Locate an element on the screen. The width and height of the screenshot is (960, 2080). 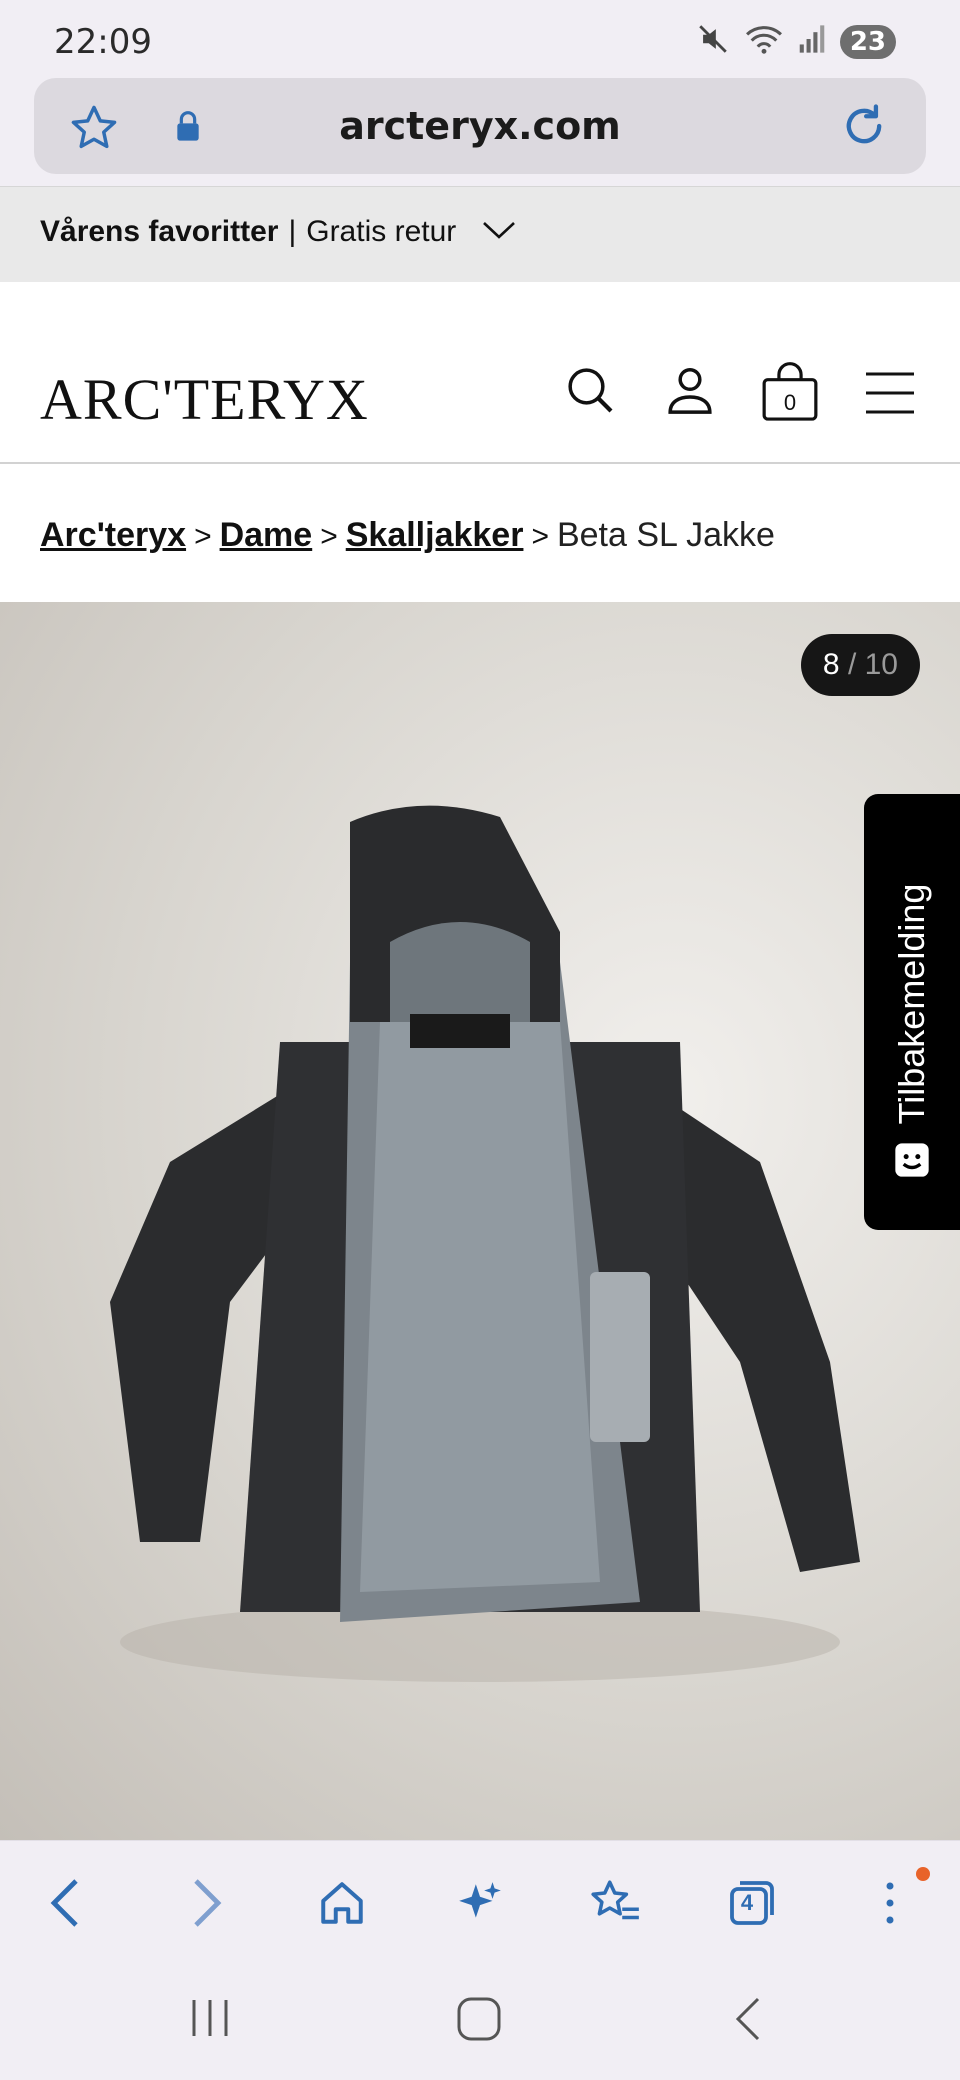
tabs-count: 4 is located at coordinates (747, 1902).